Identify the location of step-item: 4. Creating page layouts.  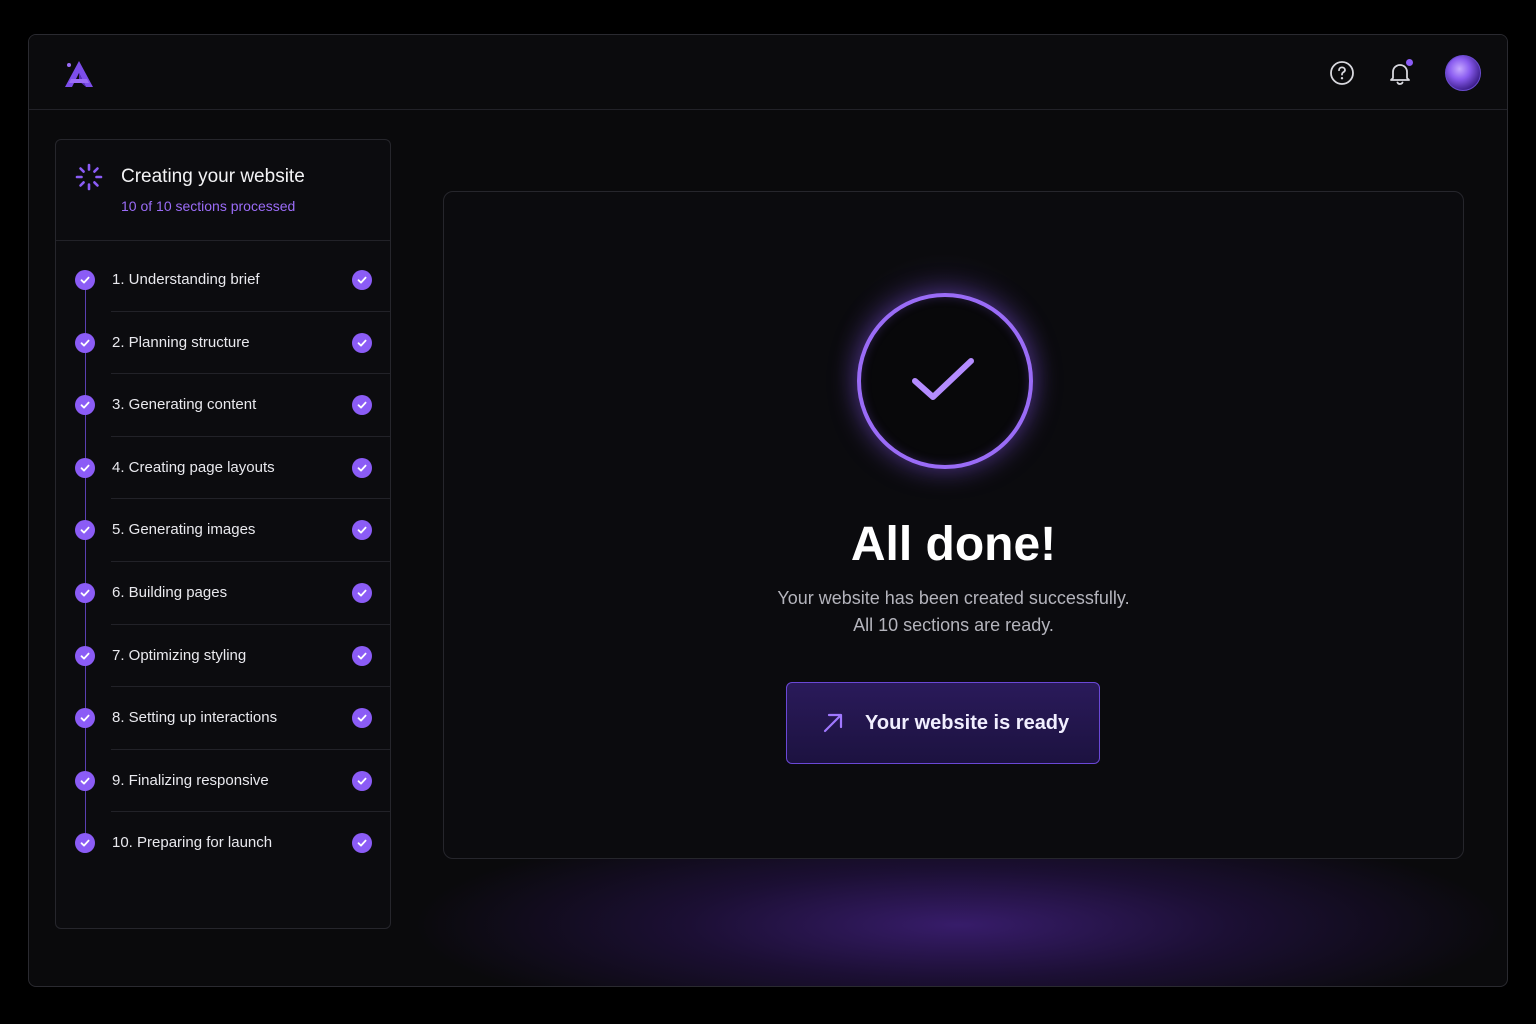
(223, 468).